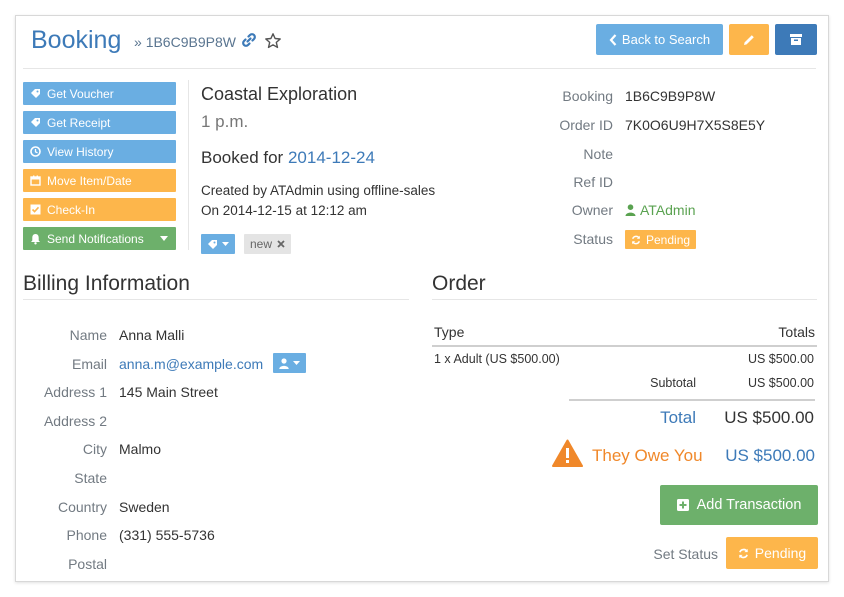  What do you see at coordinates (86, 535) in the screenshot?
I see `billing-phone-label: Phone` at bounding box center [86, 535].